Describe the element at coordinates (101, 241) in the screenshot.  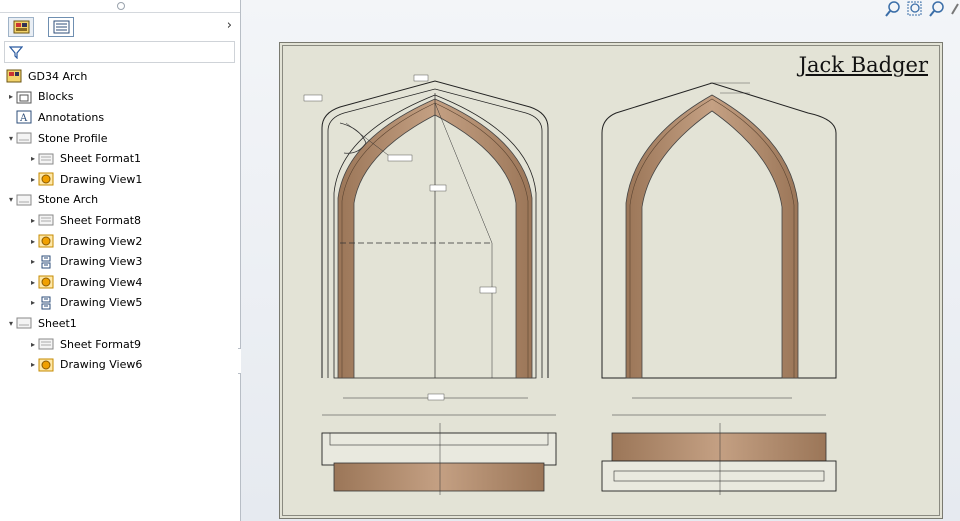
I see `tree-item-label: Drawing View2` at that location.